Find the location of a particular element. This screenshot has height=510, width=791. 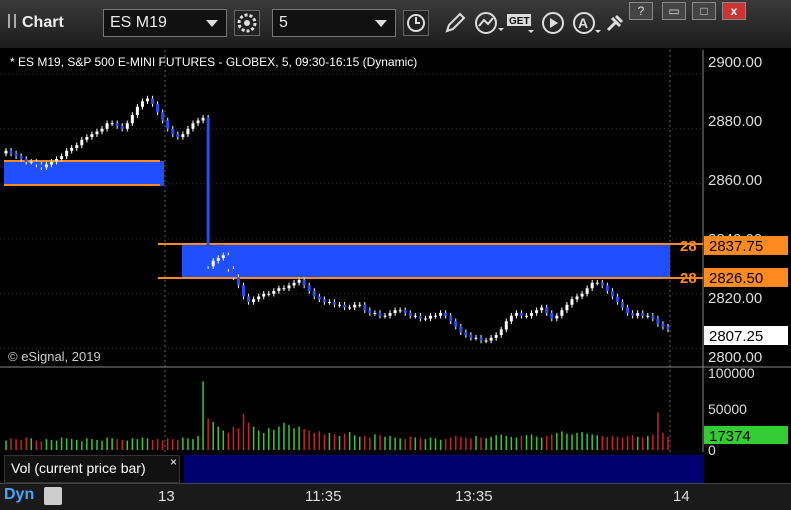

window-title: Chart is located at coordinates (36, 23).